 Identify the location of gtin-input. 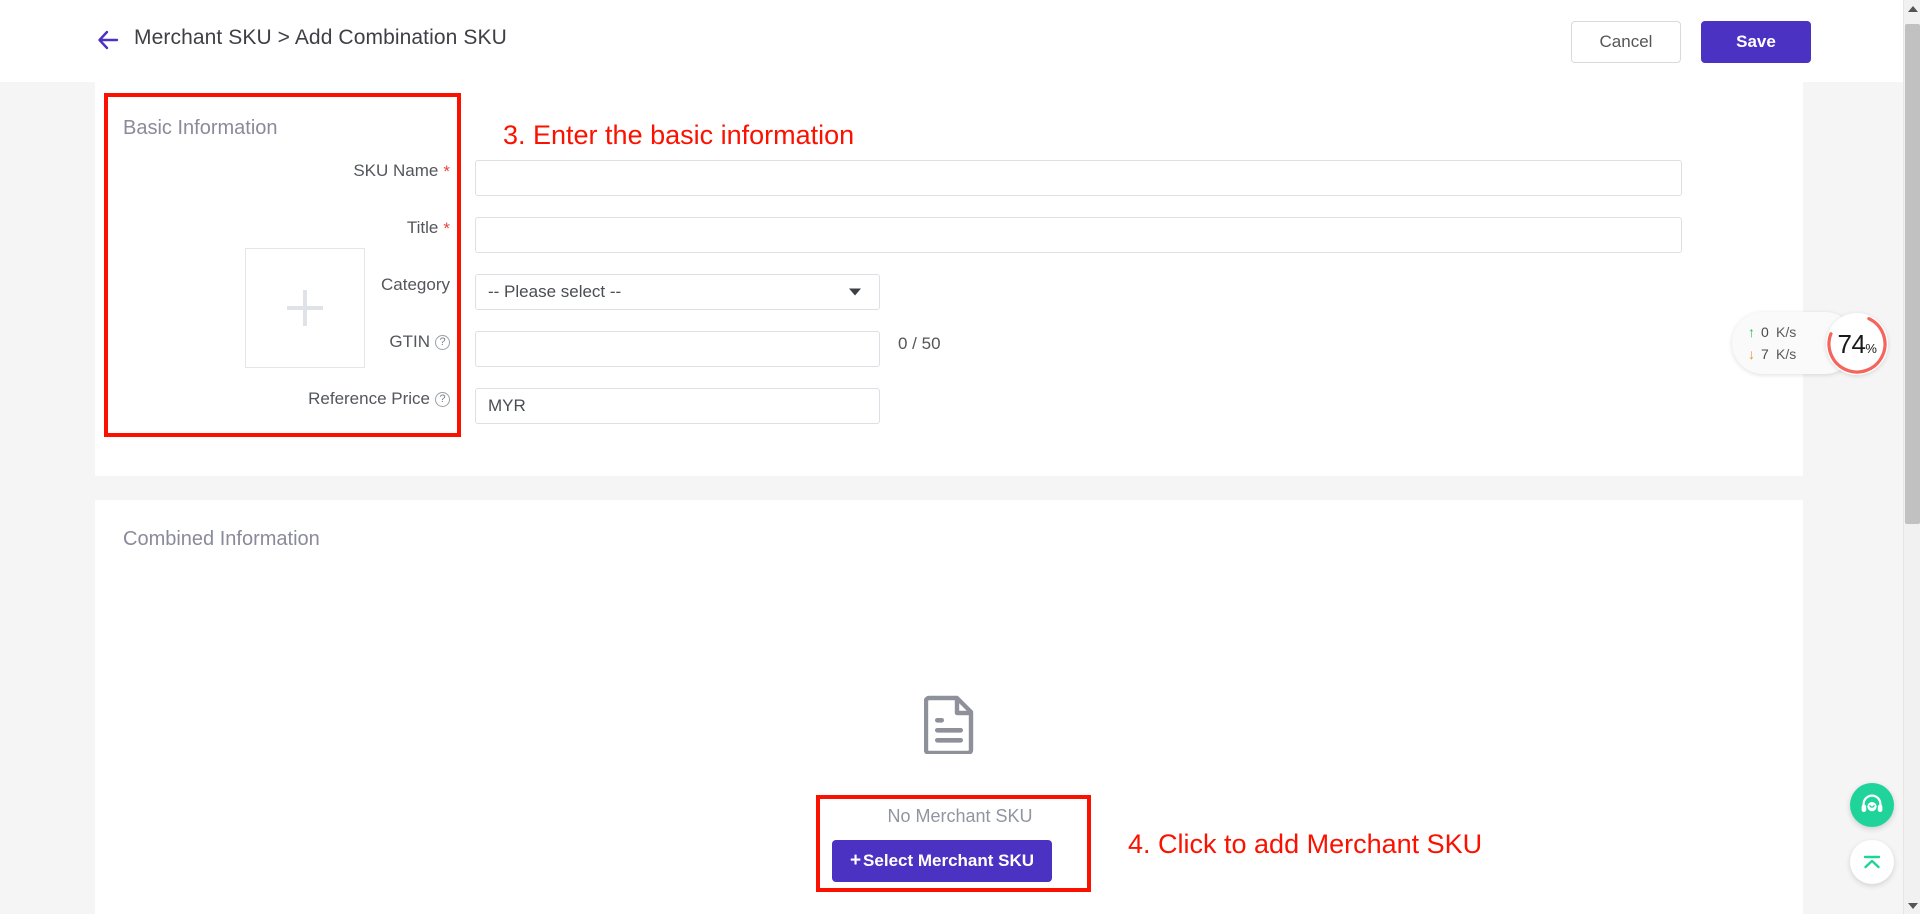
(677, 349).